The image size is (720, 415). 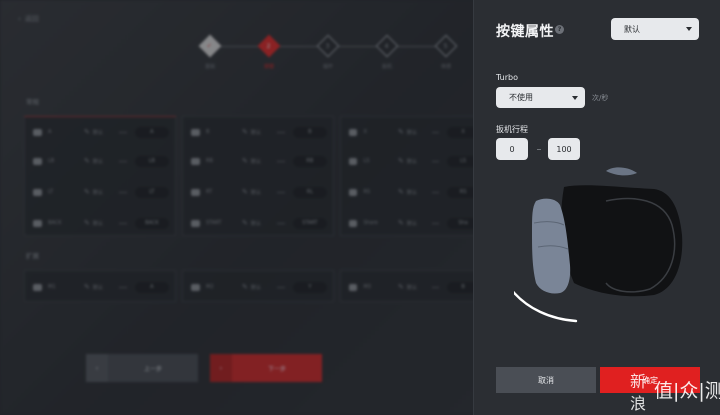 I want to click on preset-dropdown: 默认, so click(x=655, y=29).